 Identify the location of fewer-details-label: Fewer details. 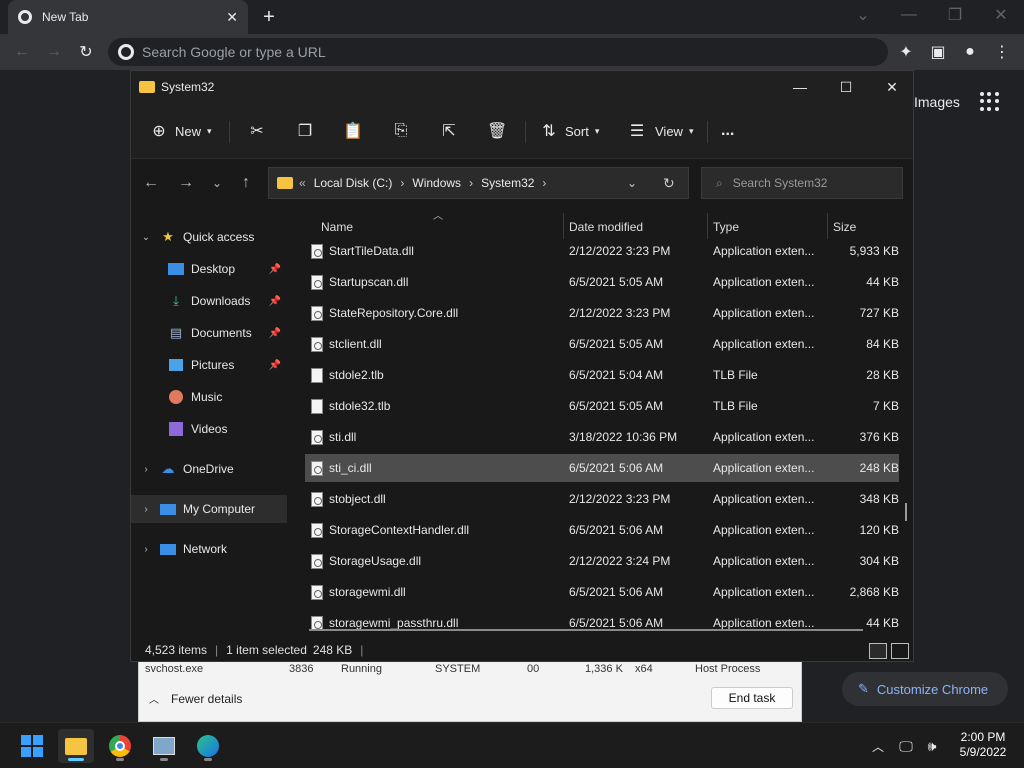
(207, 698).